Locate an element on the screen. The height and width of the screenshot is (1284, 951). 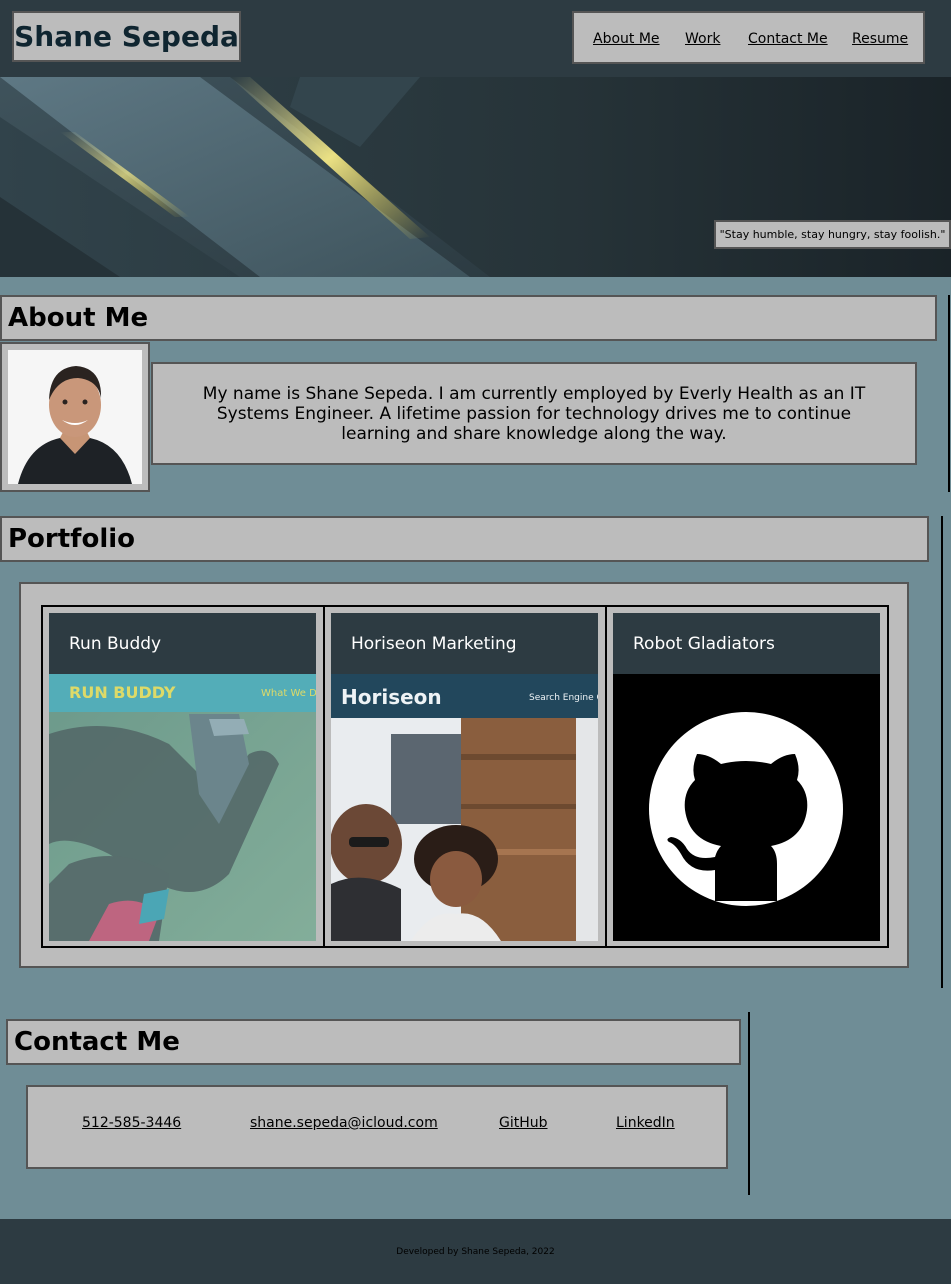
site-footer: Developed by Shane Sepeda, 2022 is located at coordinates (475, 1251).